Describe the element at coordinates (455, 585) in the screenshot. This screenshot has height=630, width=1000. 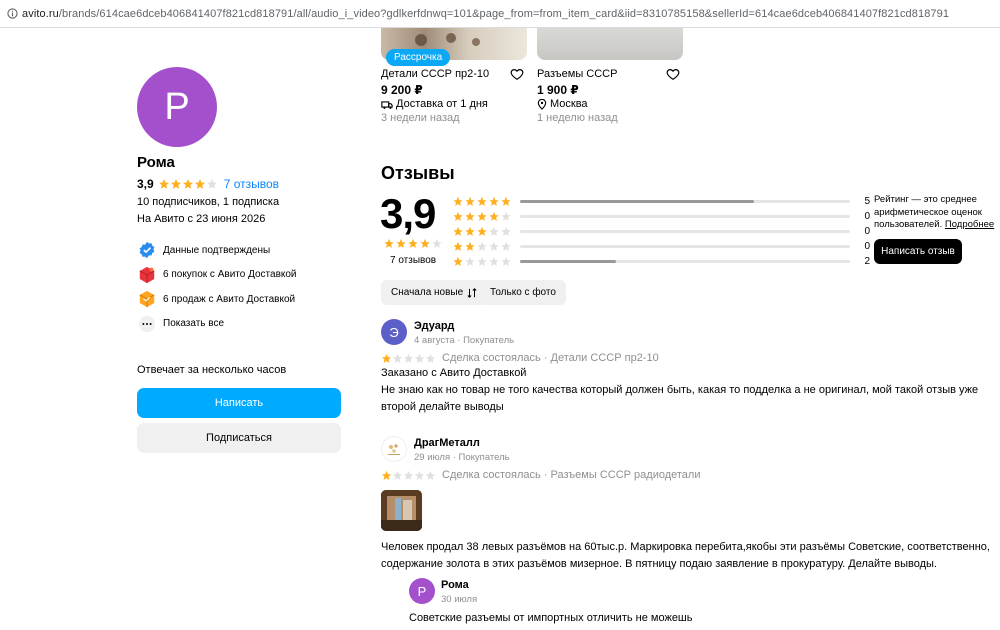
I see `reply-author: Рома` at that location.